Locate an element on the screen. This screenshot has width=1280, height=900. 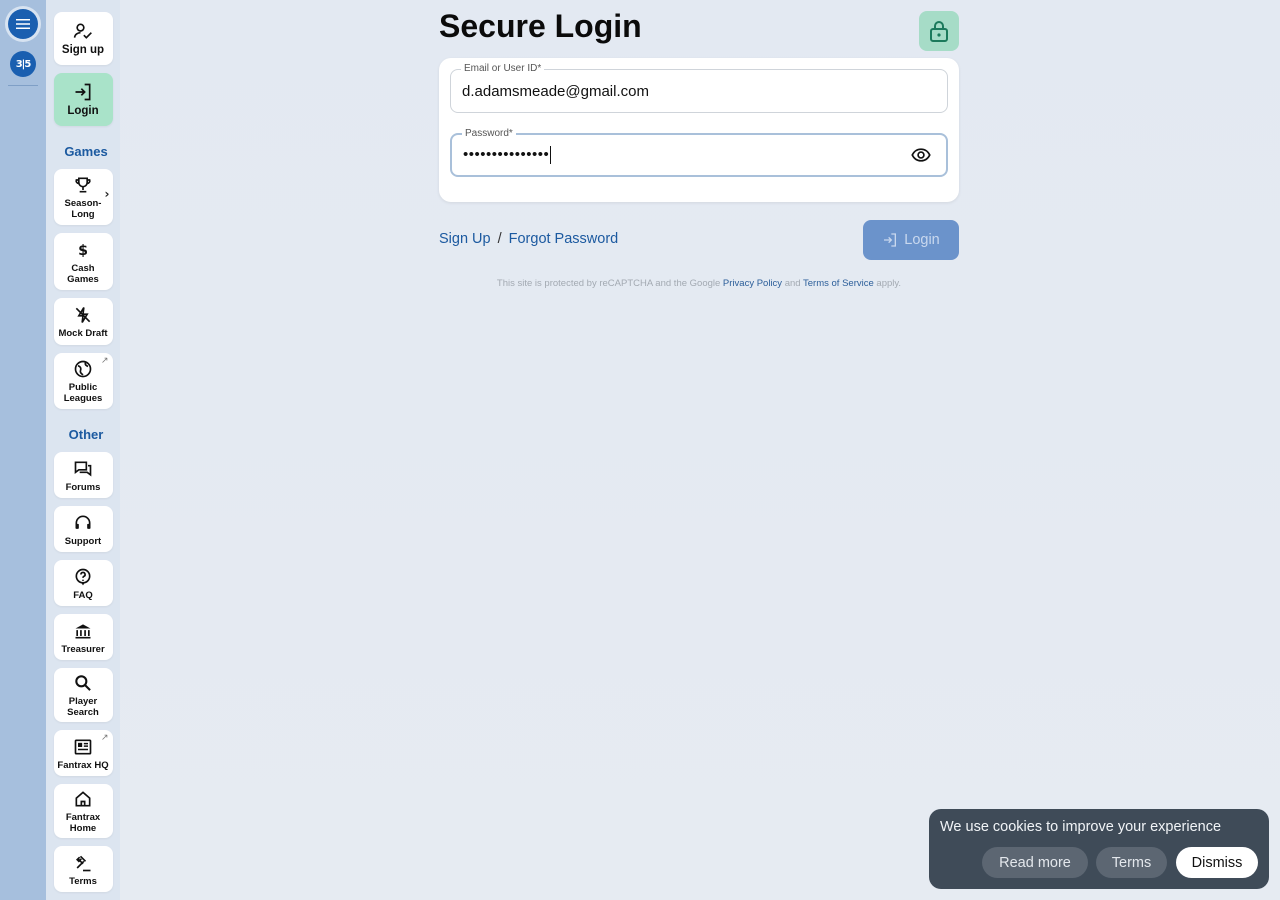
sidebar-item-forums: Forums is located at coordinates (83, 475).